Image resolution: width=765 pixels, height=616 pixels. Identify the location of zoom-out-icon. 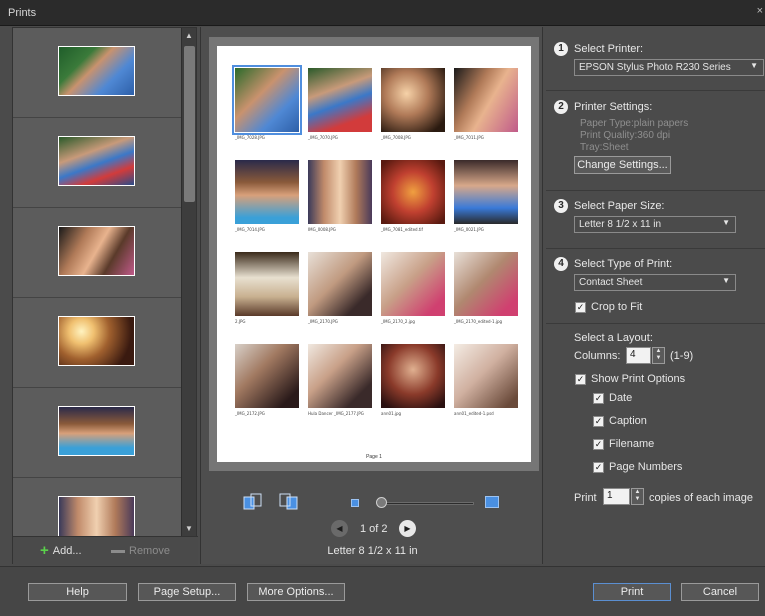
(355, 503).